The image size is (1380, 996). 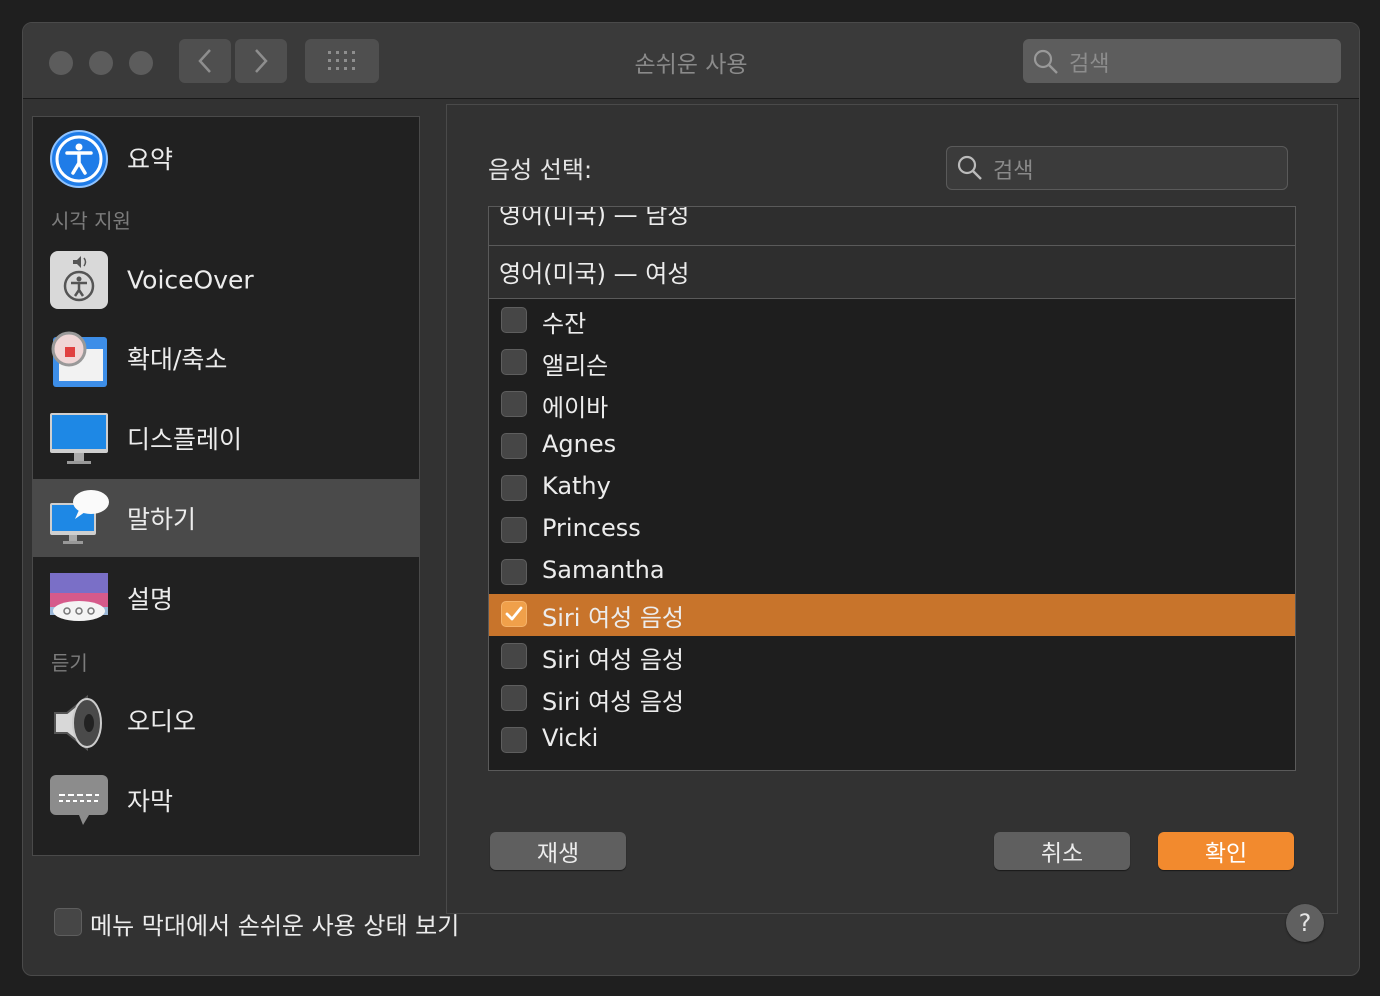 I want to click on sidebar-item-speech: 말하기, so click(x=226, y=518).